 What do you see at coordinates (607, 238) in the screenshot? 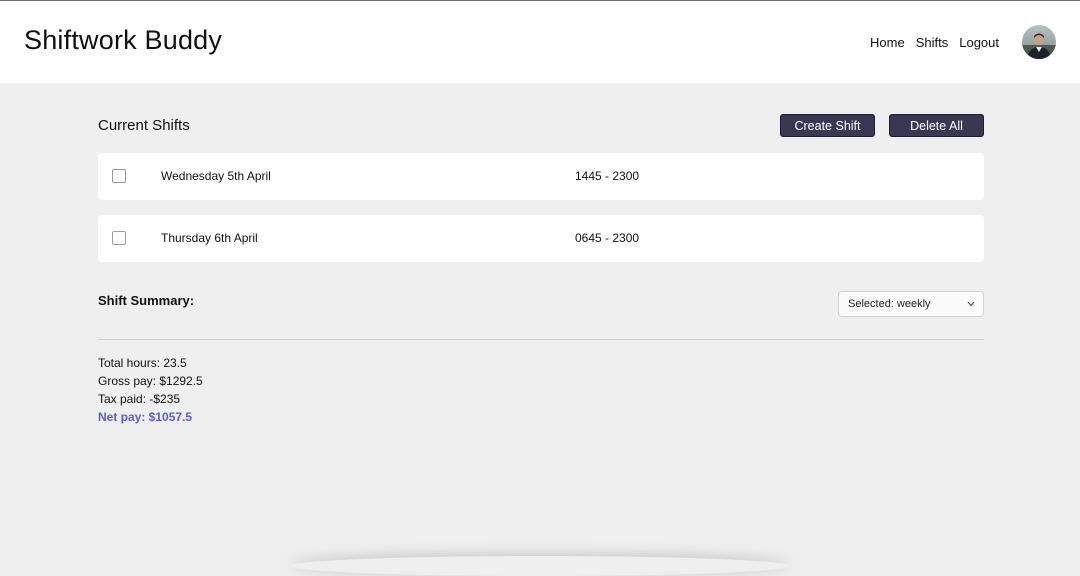
I see `shift-time: 0645 - 2300` at bounding box center [607, 238].